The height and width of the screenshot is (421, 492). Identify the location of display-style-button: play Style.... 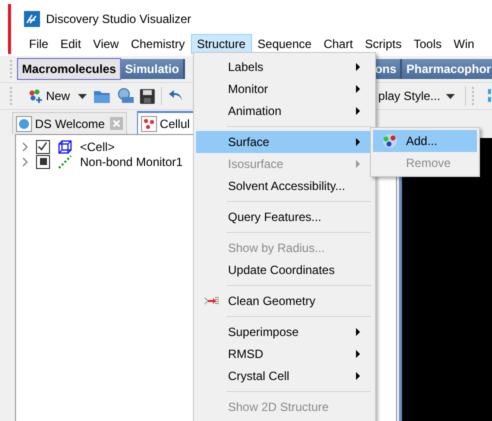
(409, 96).